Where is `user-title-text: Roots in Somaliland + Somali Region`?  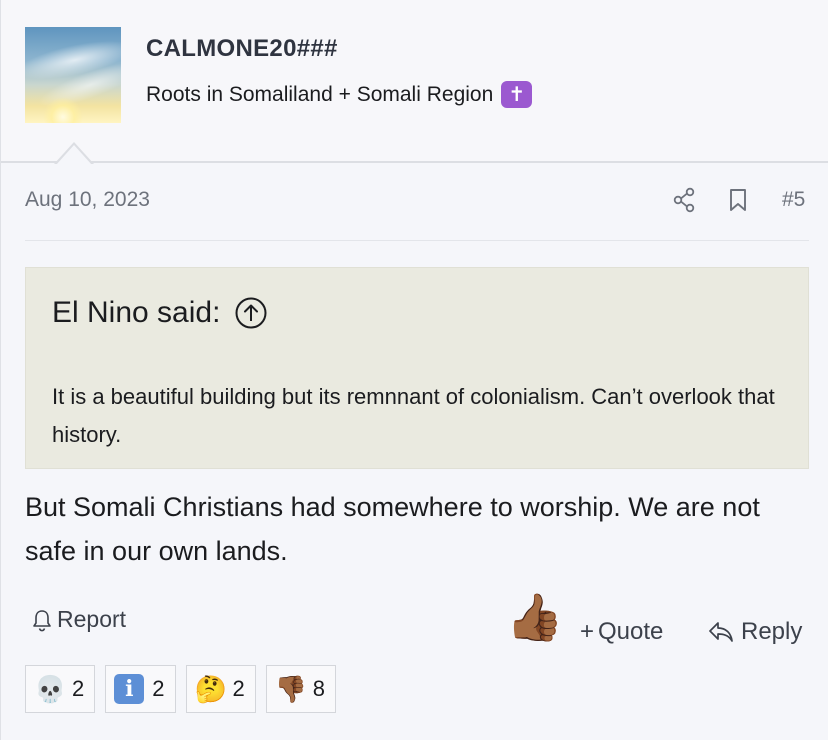
user-title-text: Roots in Somaliland + Somali Region is located at coordinates (320, 94).